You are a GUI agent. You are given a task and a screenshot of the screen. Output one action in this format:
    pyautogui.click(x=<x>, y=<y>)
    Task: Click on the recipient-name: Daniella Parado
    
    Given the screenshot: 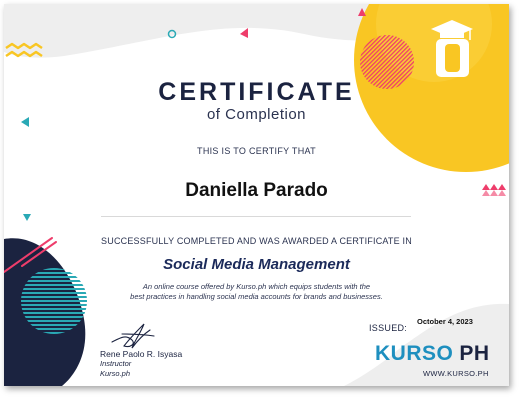 What is the action you would take?
    pyautogui.click(x=256, y=190)
    